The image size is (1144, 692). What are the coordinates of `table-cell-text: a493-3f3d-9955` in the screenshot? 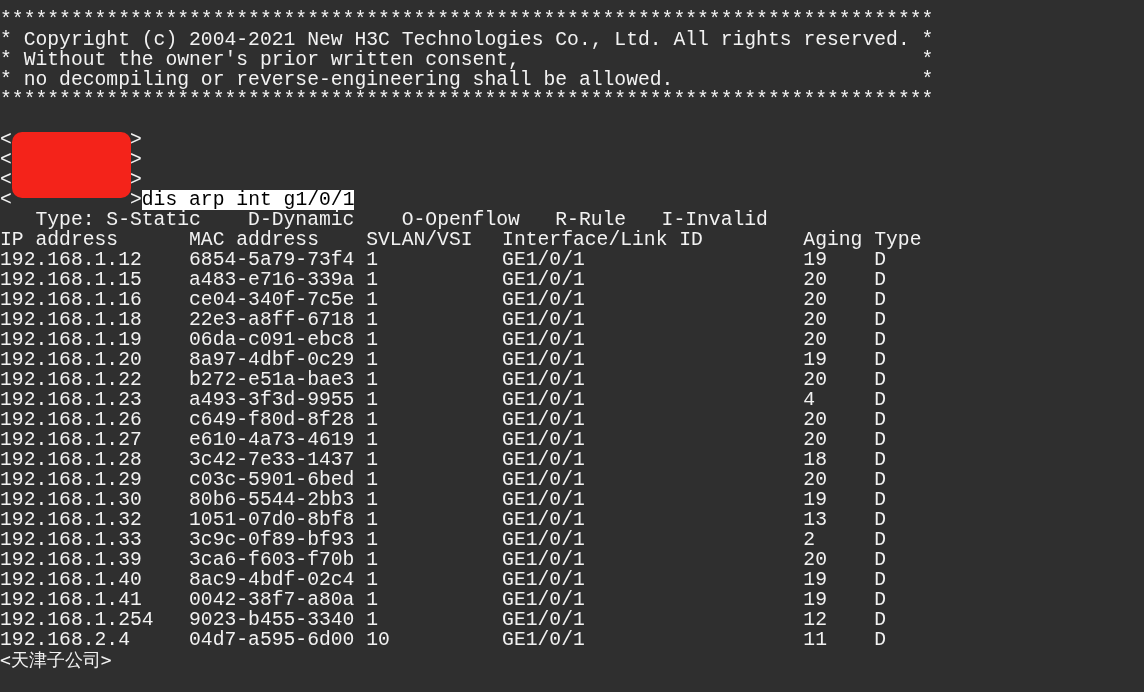 It's located at (272, 400).